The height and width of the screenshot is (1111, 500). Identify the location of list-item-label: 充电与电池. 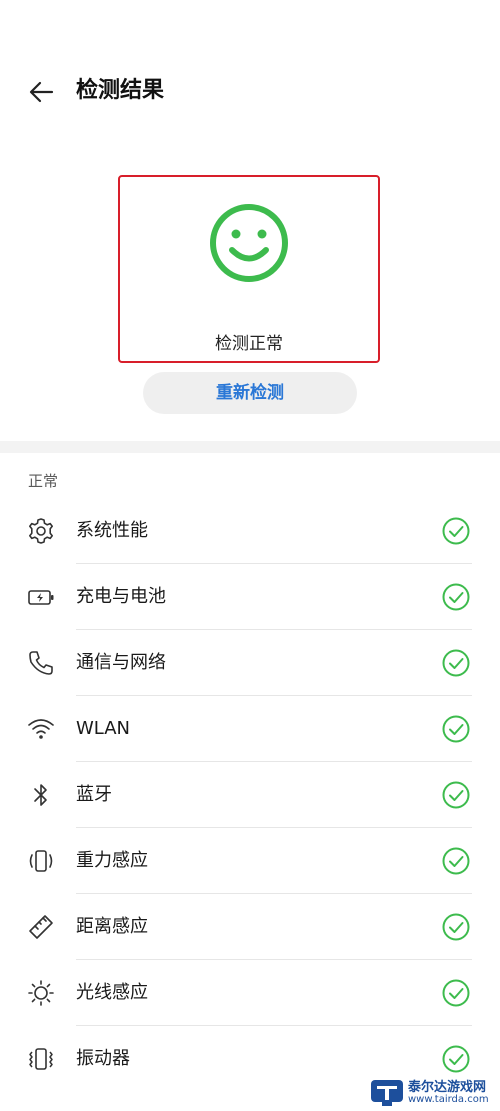
(121, 596).